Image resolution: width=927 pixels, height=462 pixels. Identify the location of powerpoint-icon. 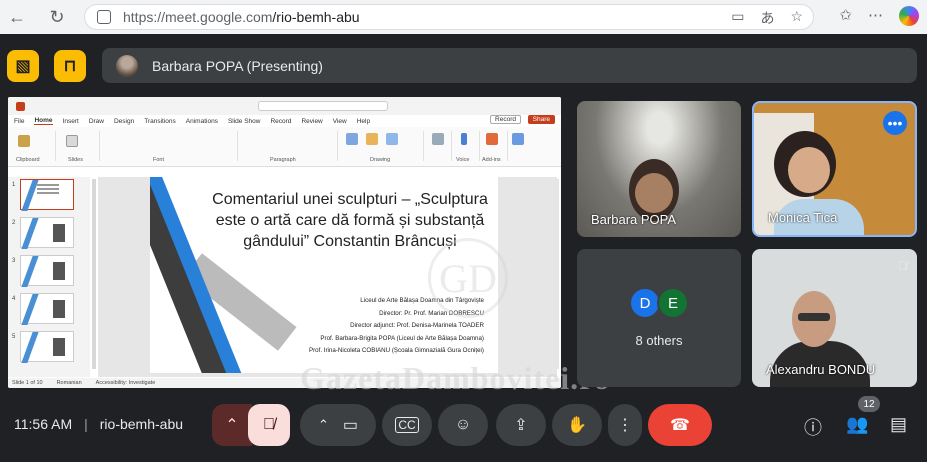
(20, 106).